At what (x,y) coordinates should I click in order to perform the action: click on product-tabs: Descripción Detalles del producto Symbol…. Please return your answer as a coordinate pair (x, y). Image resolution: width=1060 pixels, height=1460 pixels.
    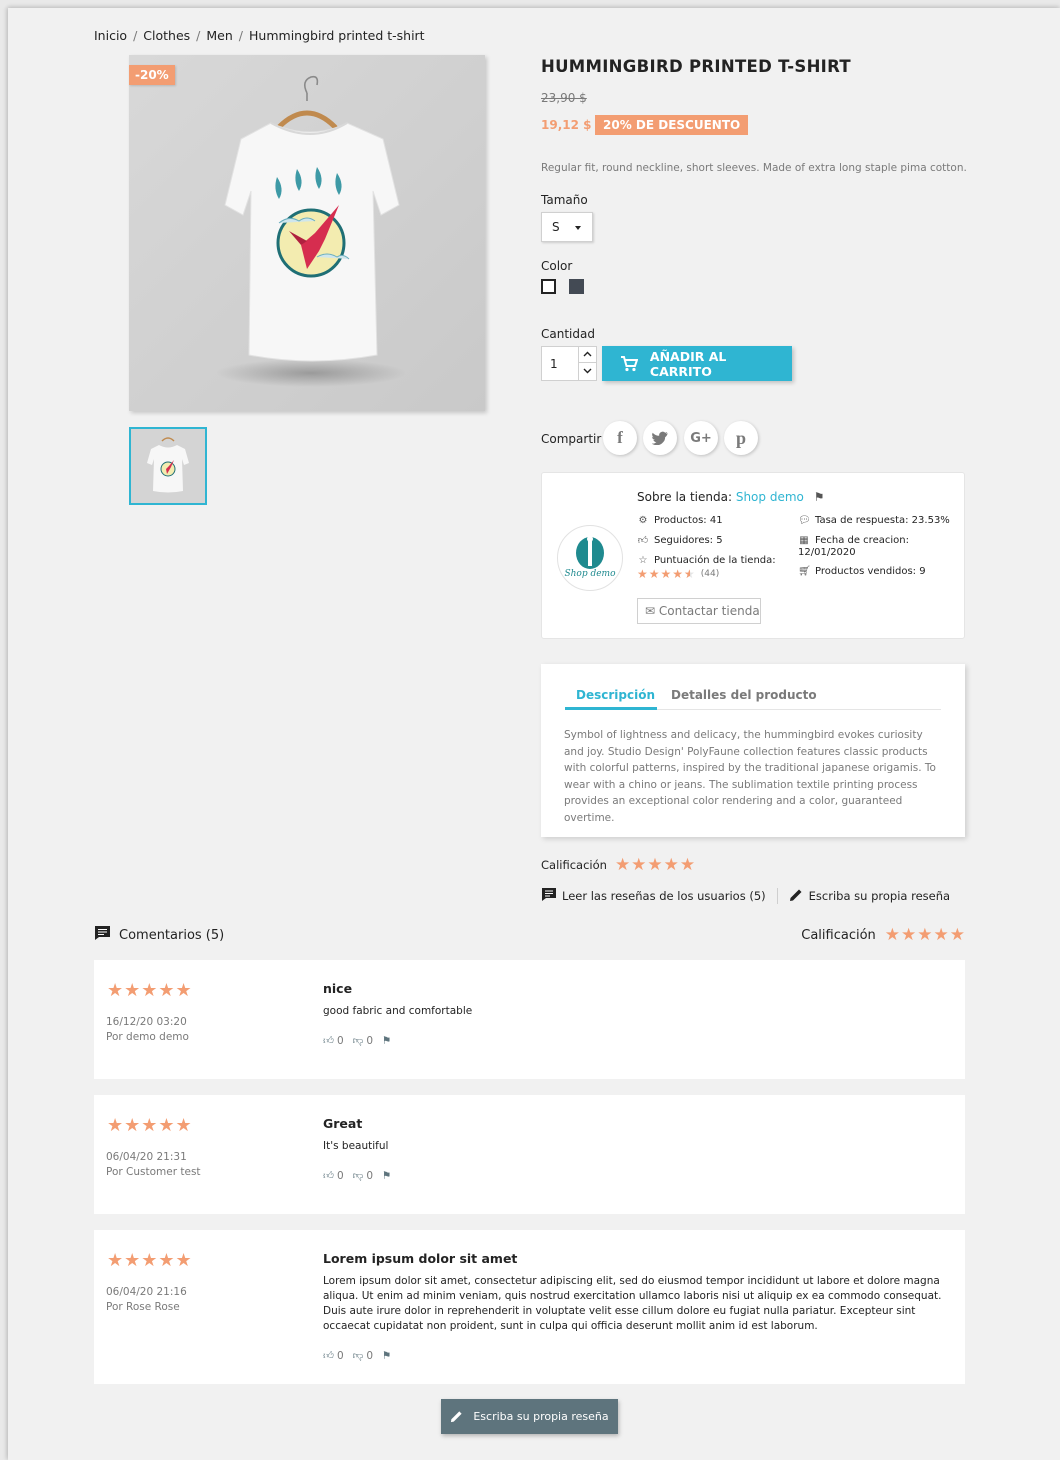
    Looking at the image, I should click on (753, 750).